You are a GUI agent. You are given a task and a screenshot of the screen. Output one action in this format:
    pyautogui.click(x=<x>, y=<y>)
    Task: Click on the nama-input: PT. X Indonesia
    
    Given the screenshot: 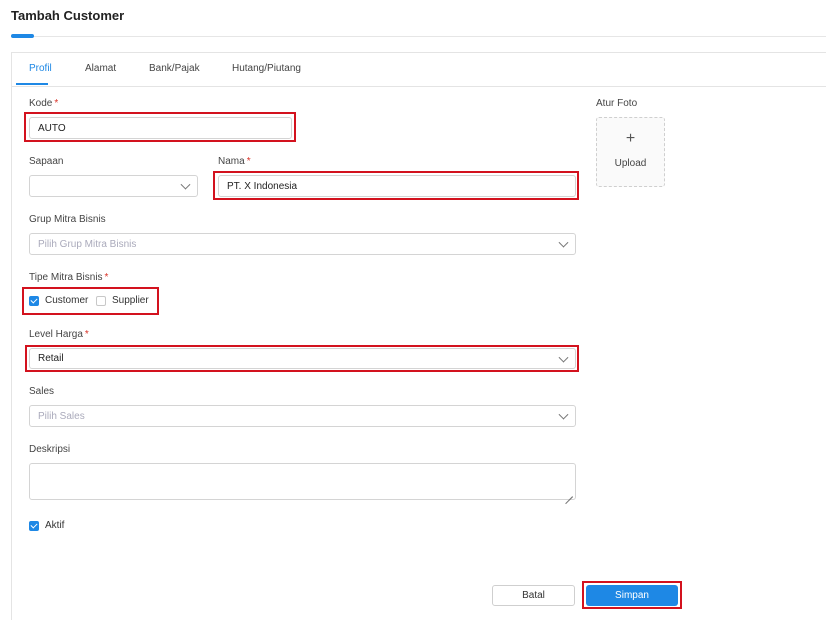 What is the action you would take?
    pyautogui.click(x=397, y=186)
    